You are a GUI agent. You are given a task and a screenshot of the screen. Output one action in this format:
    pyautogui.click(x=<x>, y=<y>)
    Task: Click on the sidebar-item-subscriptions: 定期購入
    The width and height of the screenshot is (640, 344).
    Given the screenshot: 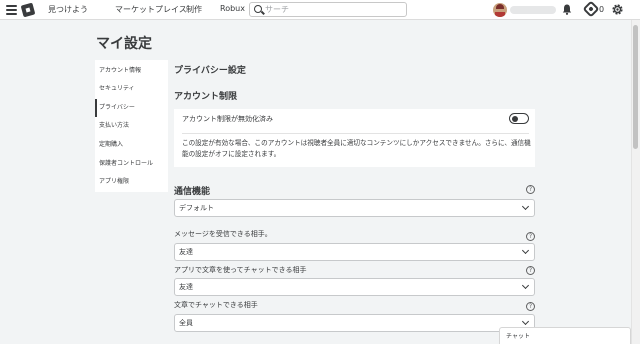 What is the action you would take?
    pyautogui.click(x=131, y=145)
    